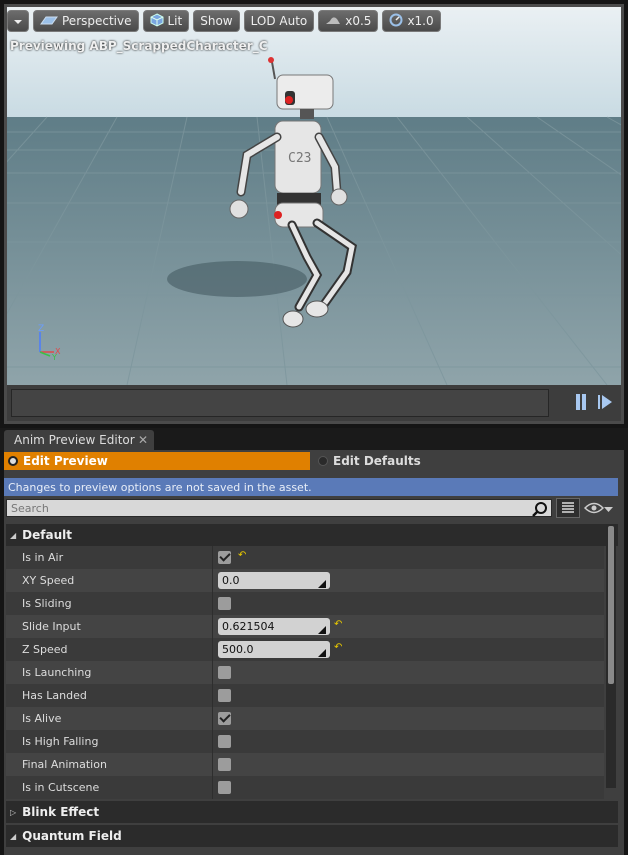 This screenshot has height=855, width=628. Describe the element at coordinates (600, 509) in the screenshot. I see `visibility-filter-button` at that location.